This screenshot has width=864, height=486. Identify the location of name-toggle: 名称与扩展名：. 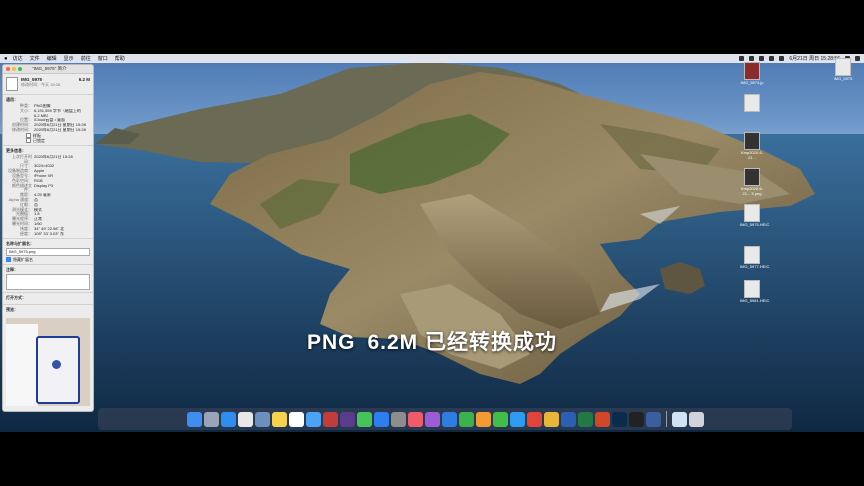
(48, 244).